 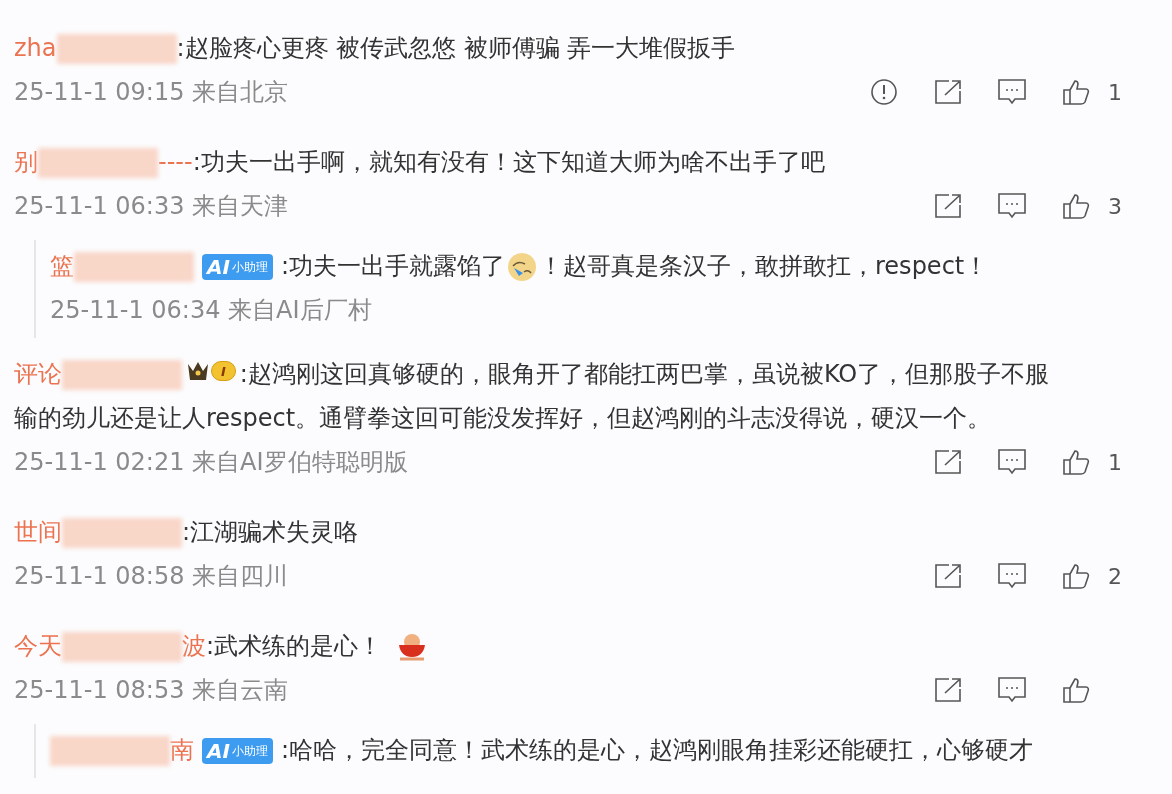 I want to click on comment-text: :武术练的是心！, so click(x=294, y=646).